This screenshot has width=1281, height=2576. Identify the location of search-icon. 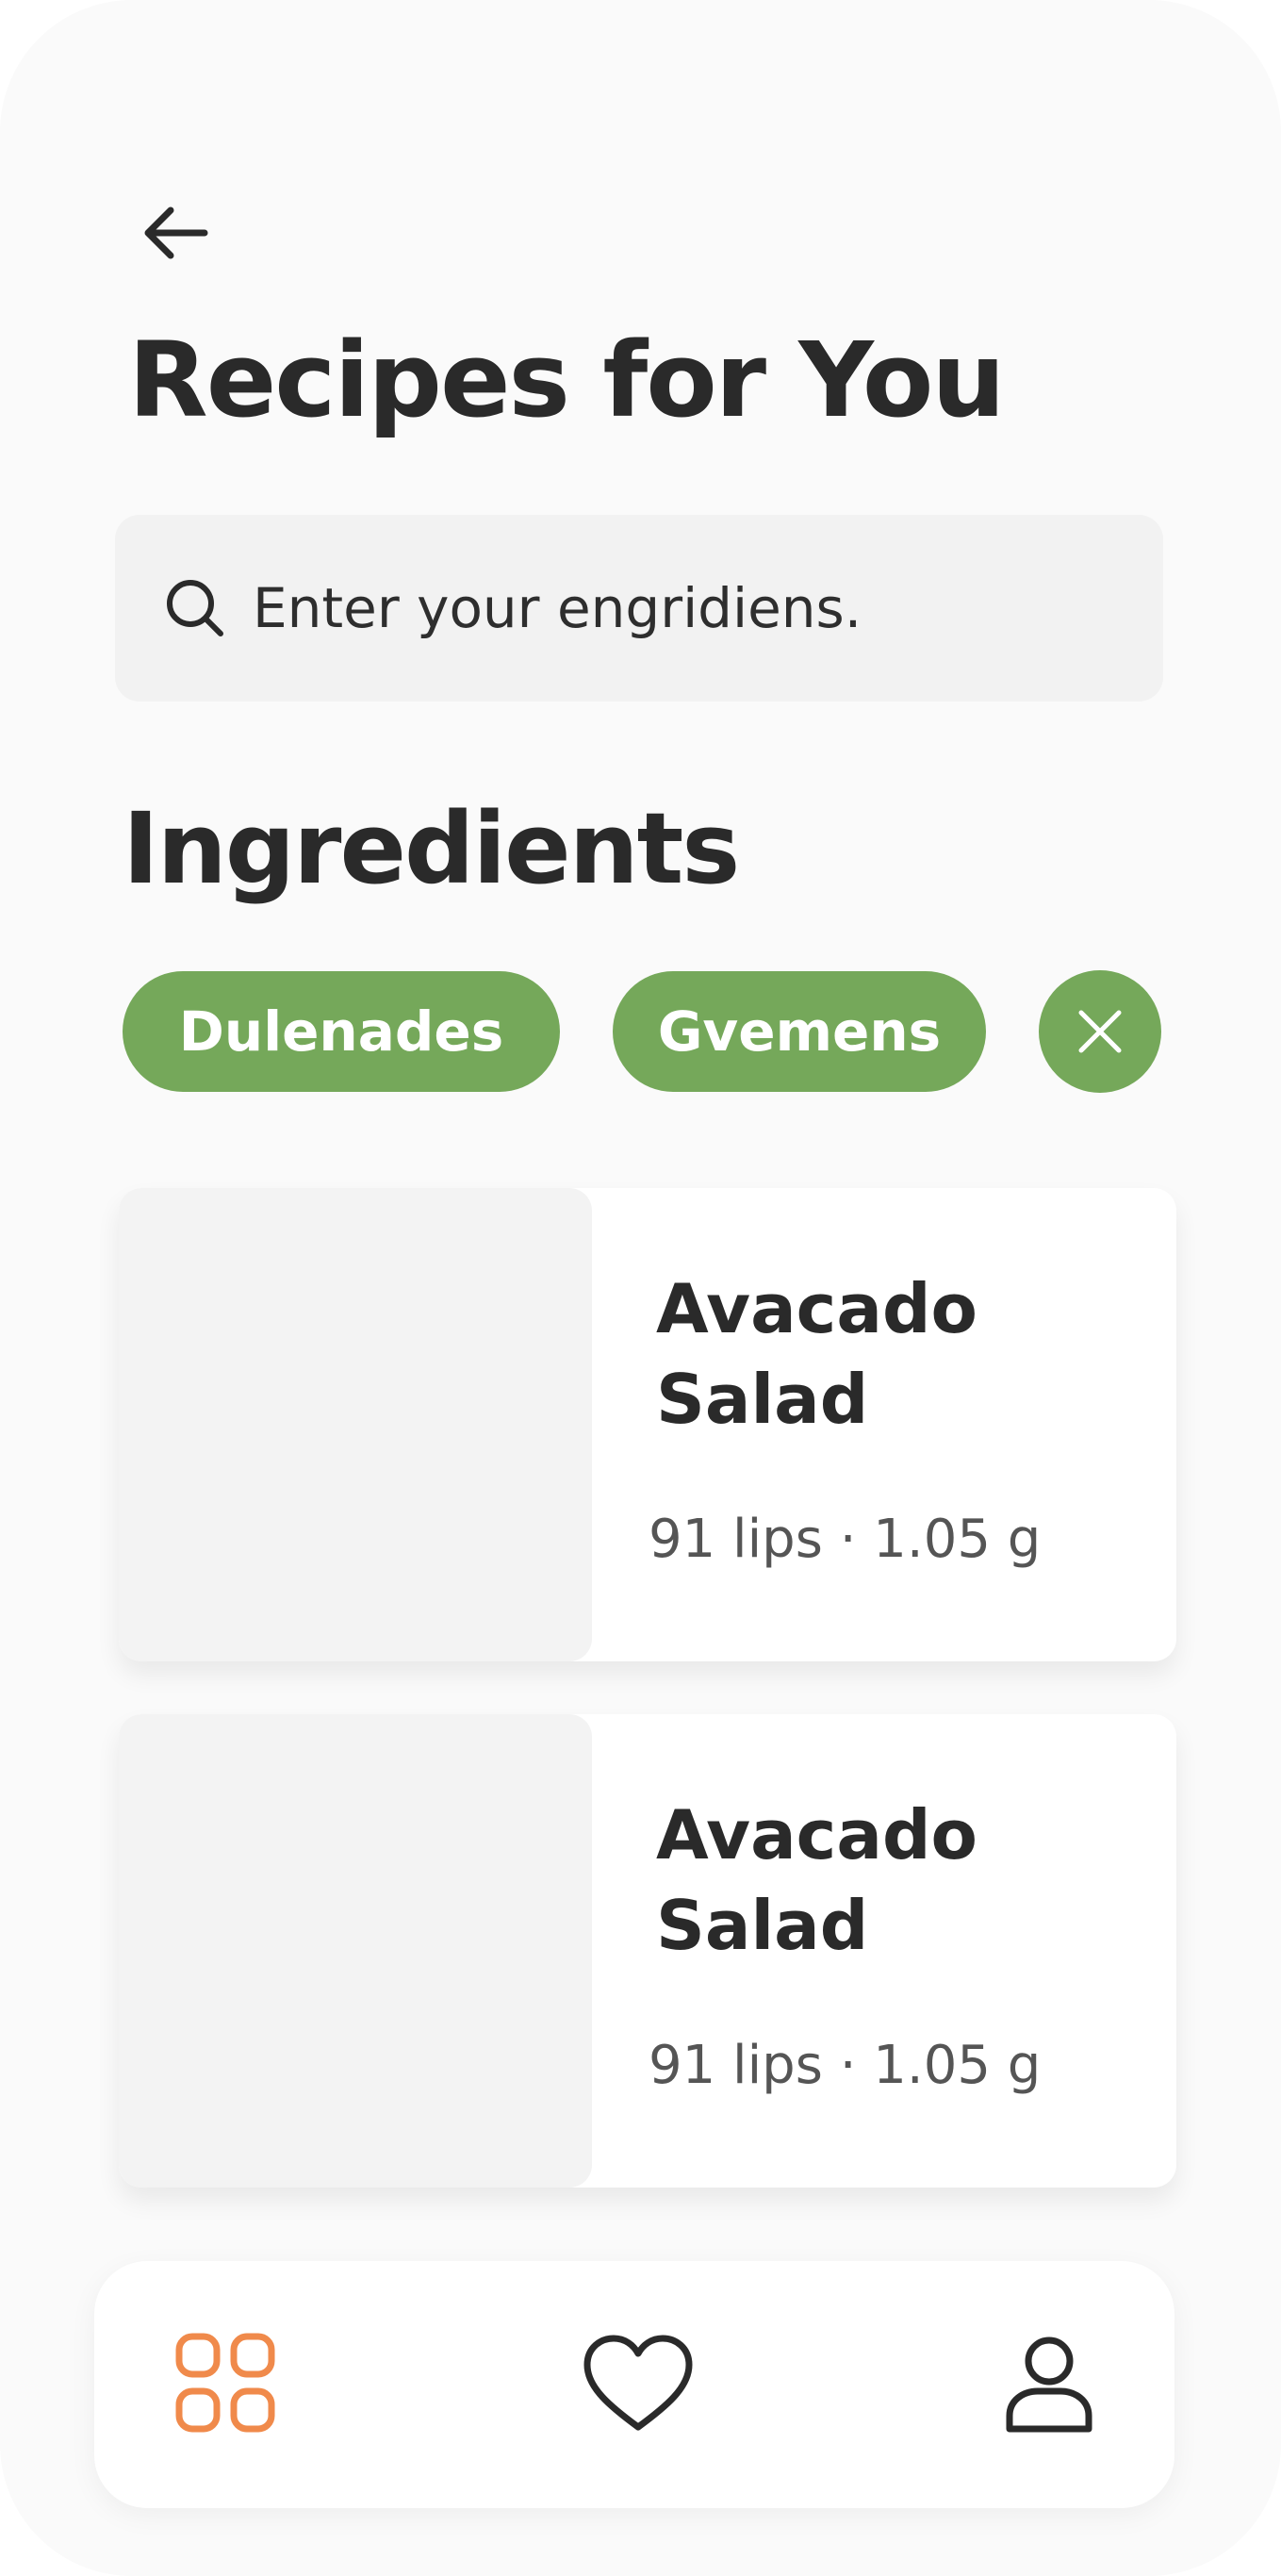
(195, 608).